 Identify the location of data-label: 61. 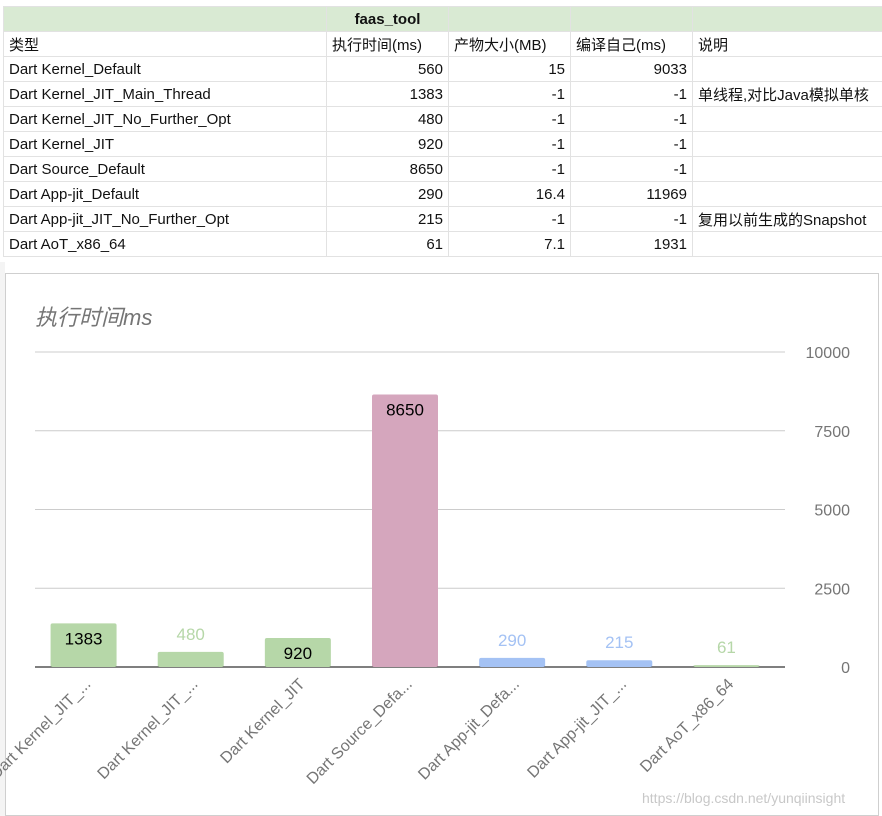
(726, 647).